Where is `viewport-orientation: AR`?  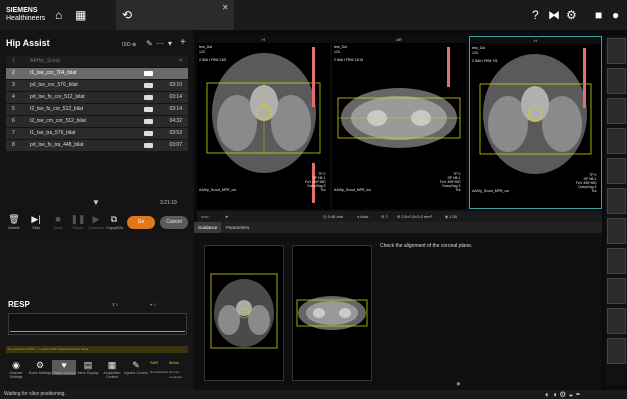 viewport-orientation: AR is located at coordinates (399, 39).